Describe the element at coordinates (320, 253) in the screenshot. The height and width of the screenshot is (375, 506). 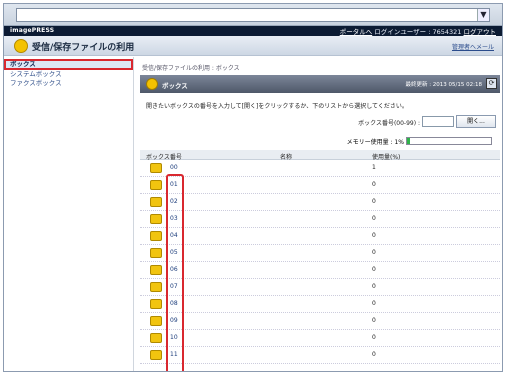
I see `table-row: 05 0` at that location.